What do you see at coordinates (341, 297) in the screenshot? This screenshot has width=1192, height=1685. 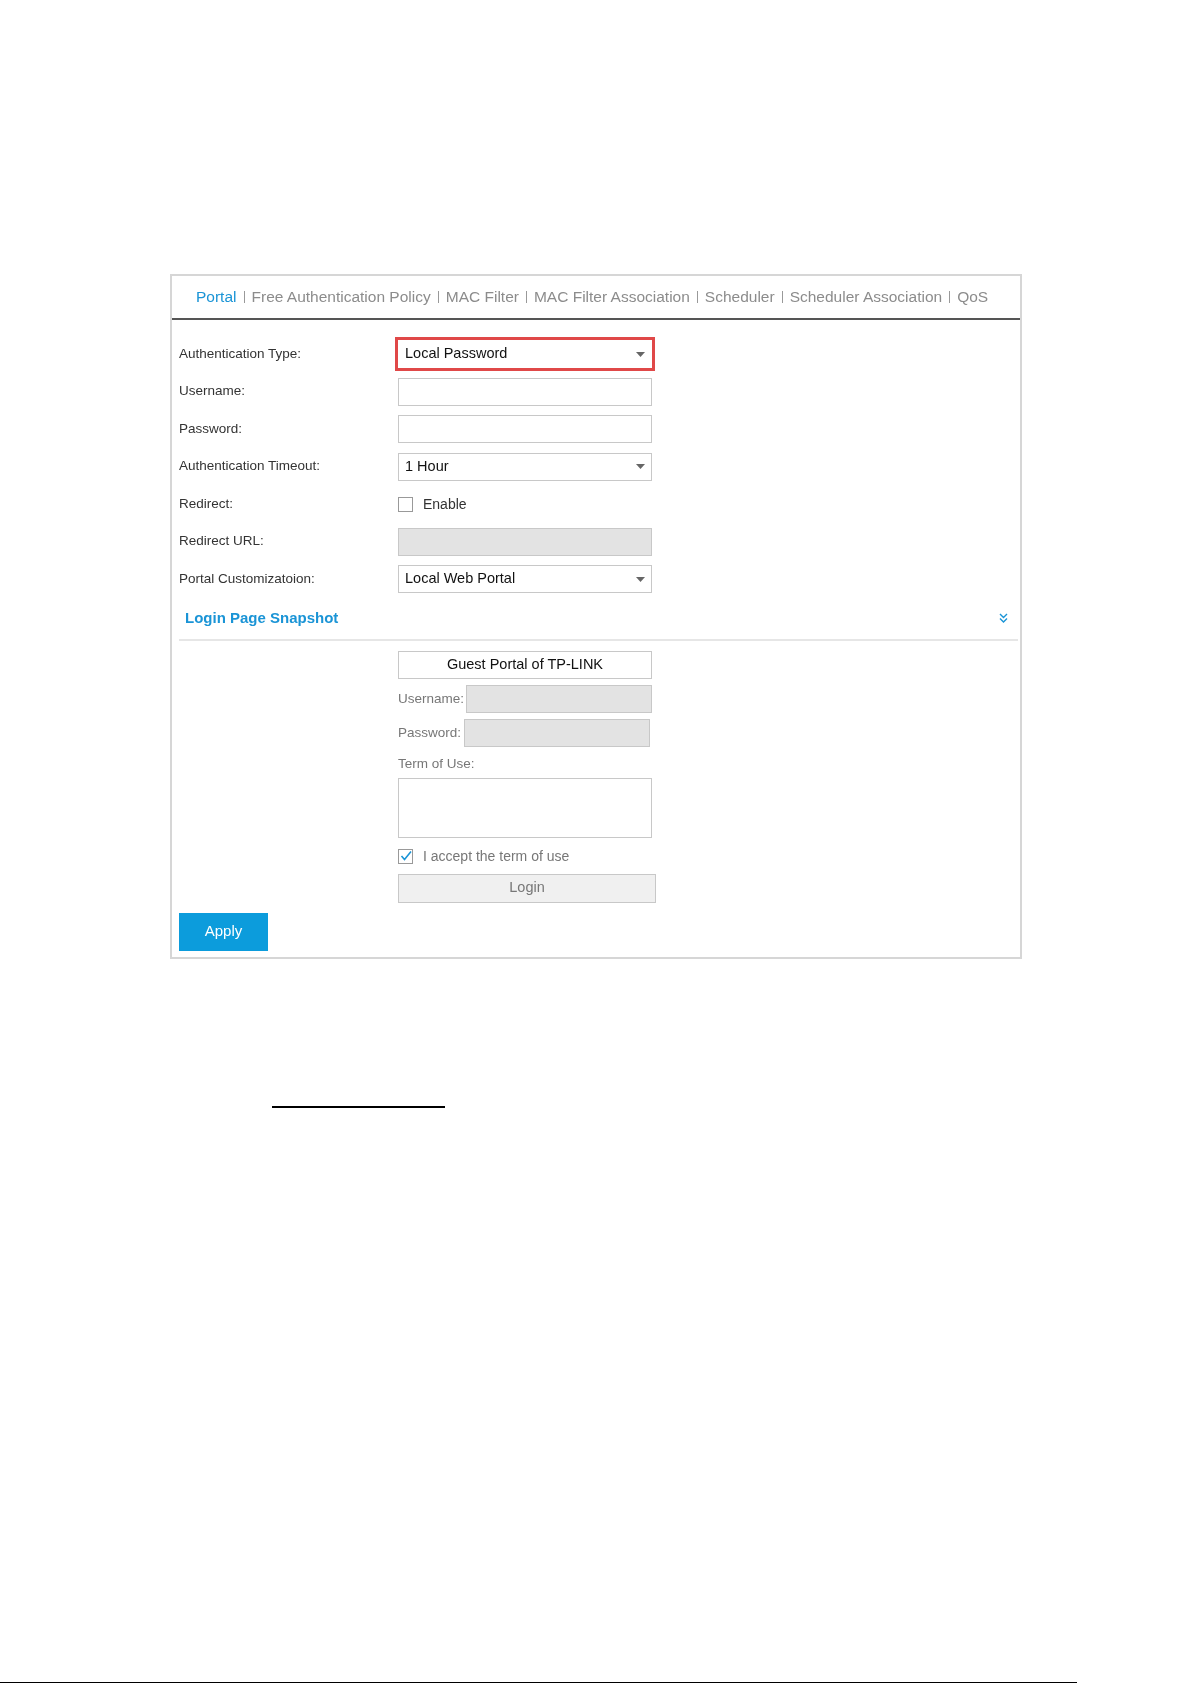 I see `tab: Free Authentication Policy` at bounding box center [341, 297].